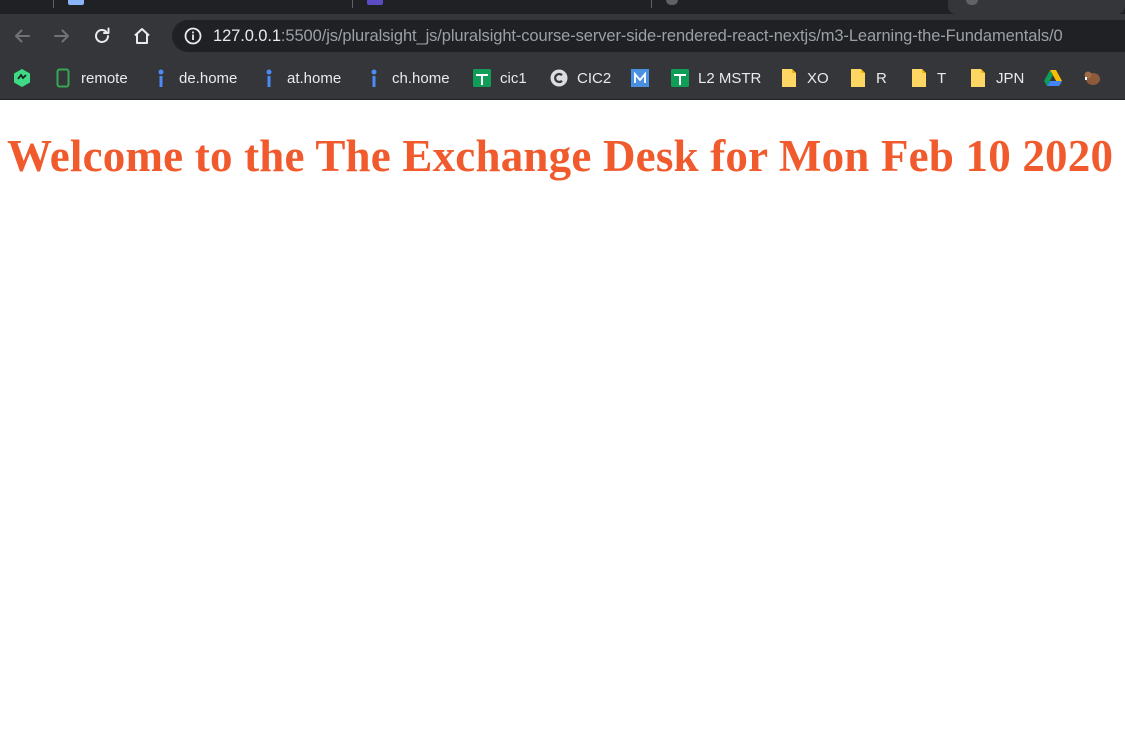 This screenshot has width=1125, height=732. Describe the element at coordinates (559, 78) in the screenshot. I see `c-circle-icon` at that location.